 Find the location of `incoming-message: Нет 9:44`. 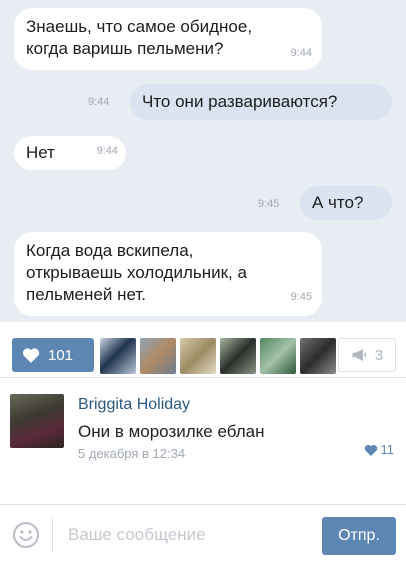

incoming-message: Нет 9:44 is located at coordinates (70, 153).